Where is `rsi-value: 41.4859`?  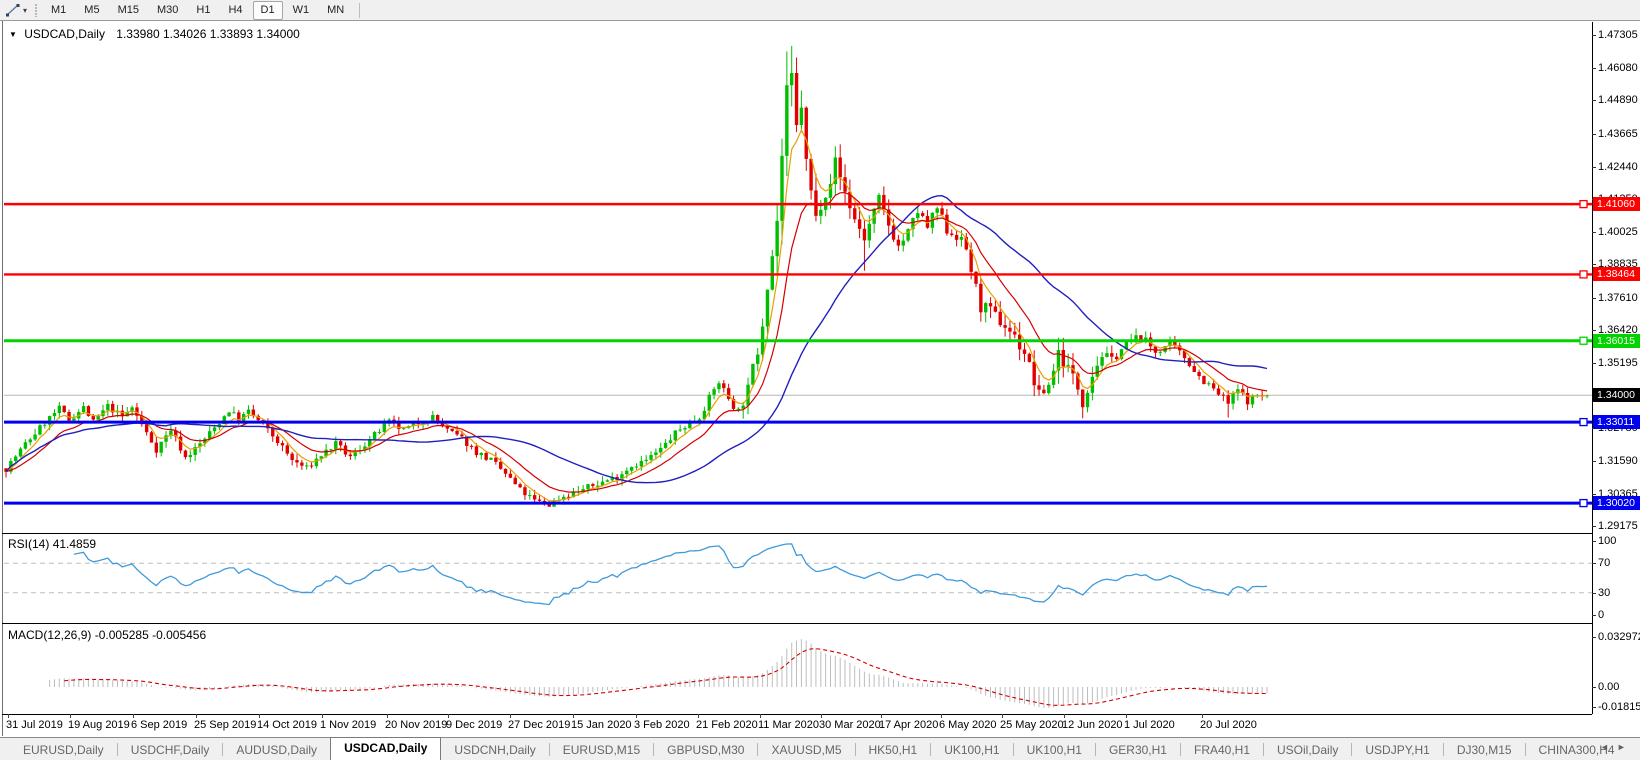 rsi-value: 41.4859 is located at coordinates (74, 544).